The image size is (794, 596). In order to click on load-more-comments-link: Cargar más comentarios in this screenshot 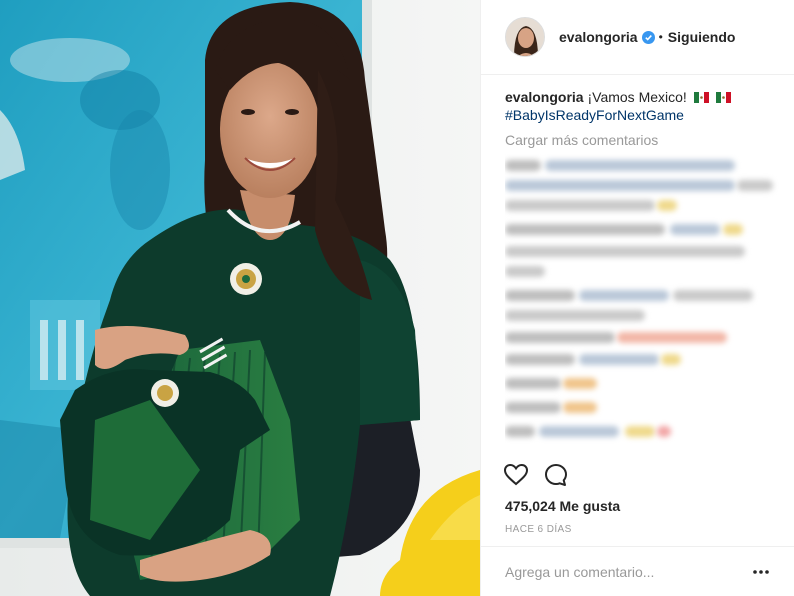, I will do `click(581, 140)`.